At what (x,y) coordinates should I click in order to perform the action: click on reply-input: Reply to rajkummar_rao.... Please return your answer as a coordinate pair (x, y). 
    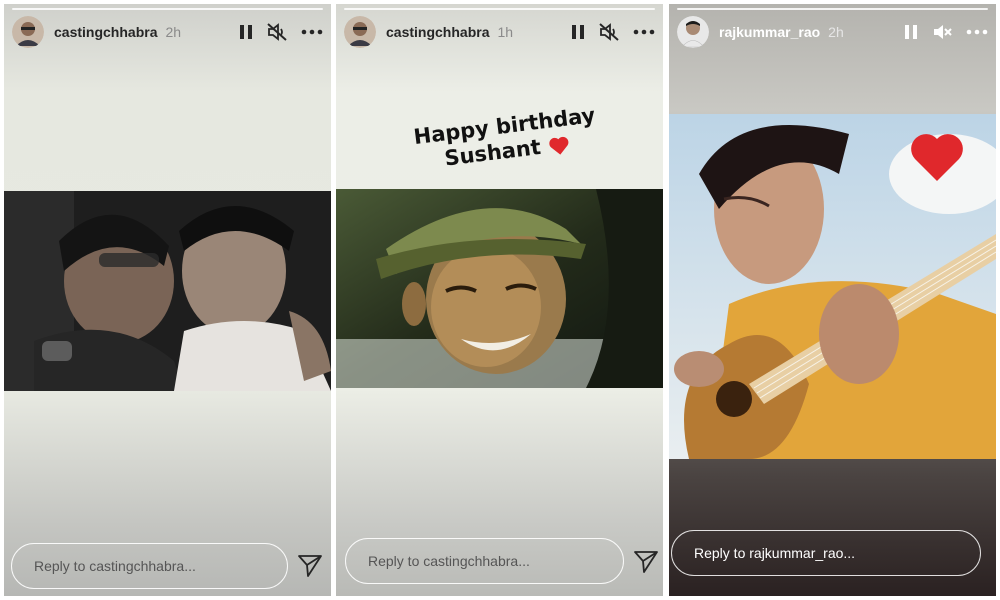
    Looking at the image, I should click on (826, 553).